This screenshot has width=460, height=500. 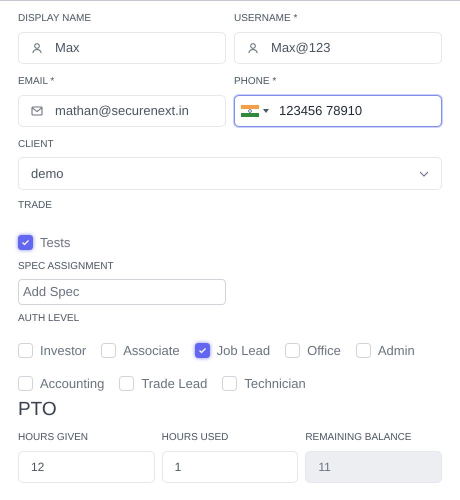 What do you see at coordinates (300, 48) in the screenshot?
I see `field-value: Max@123` at bounding box center [300, 48].